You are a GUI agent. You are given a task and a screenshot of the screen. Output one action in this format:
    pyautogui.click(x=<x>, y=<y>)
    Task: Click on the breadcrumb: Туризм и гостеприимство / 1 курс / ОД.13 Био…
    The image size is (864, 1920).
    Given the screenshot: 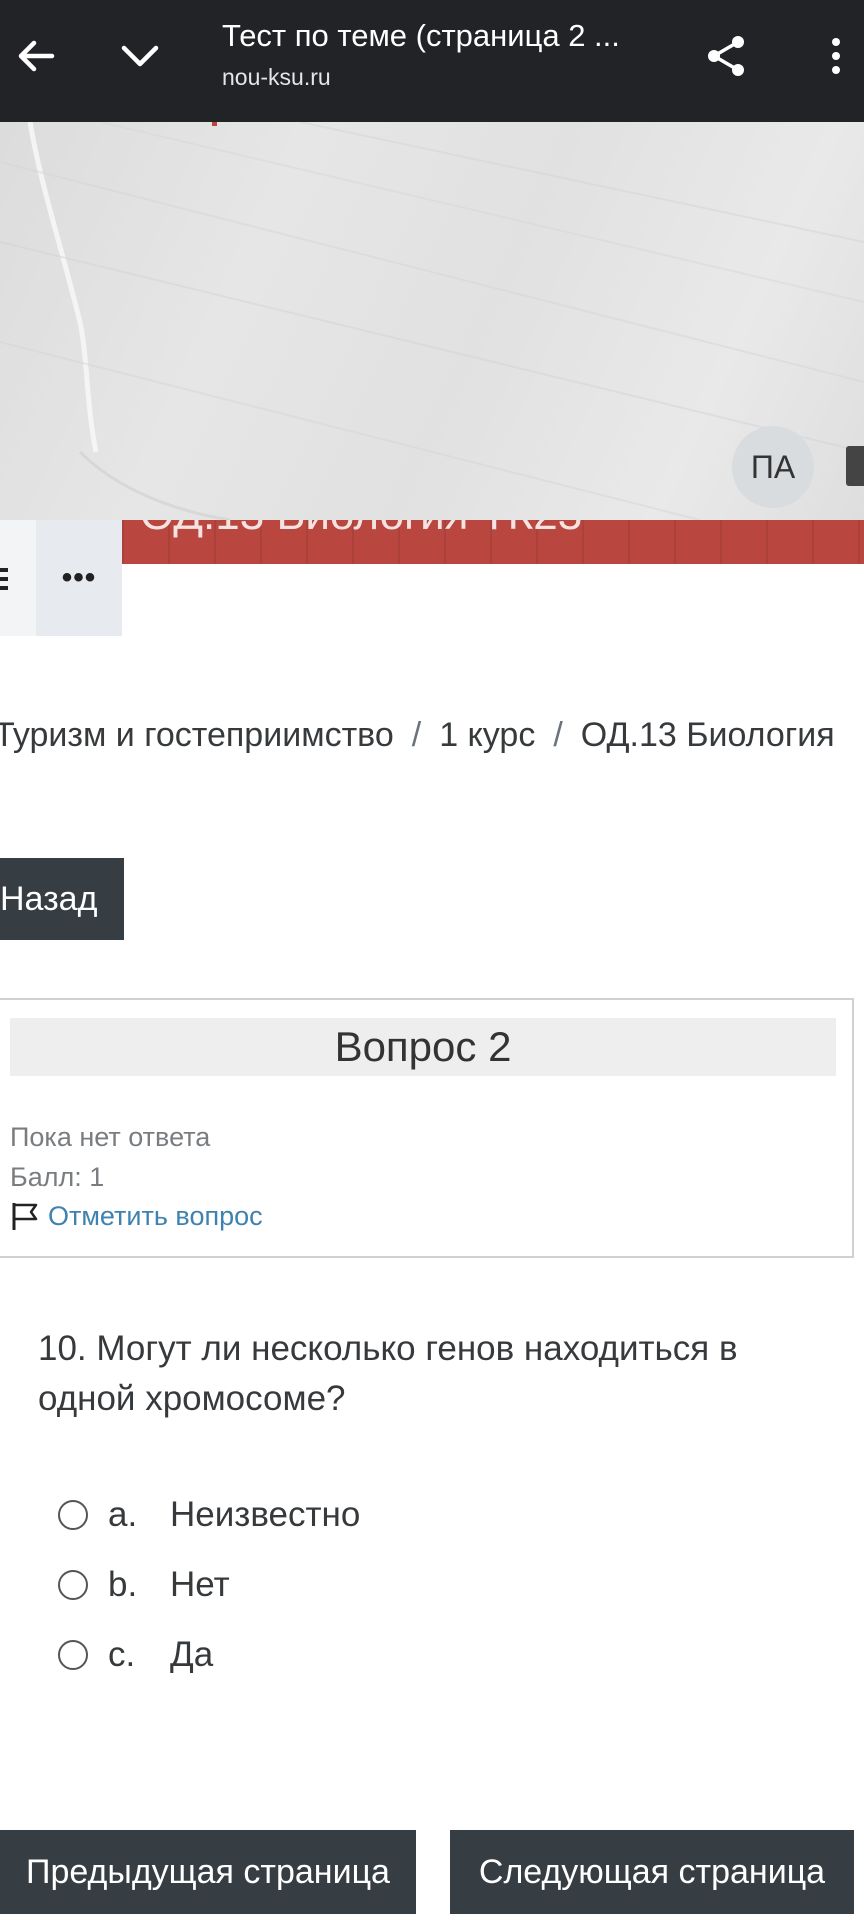 What is the action you would take?
    pyautogui.click(x=417, y=735)
    